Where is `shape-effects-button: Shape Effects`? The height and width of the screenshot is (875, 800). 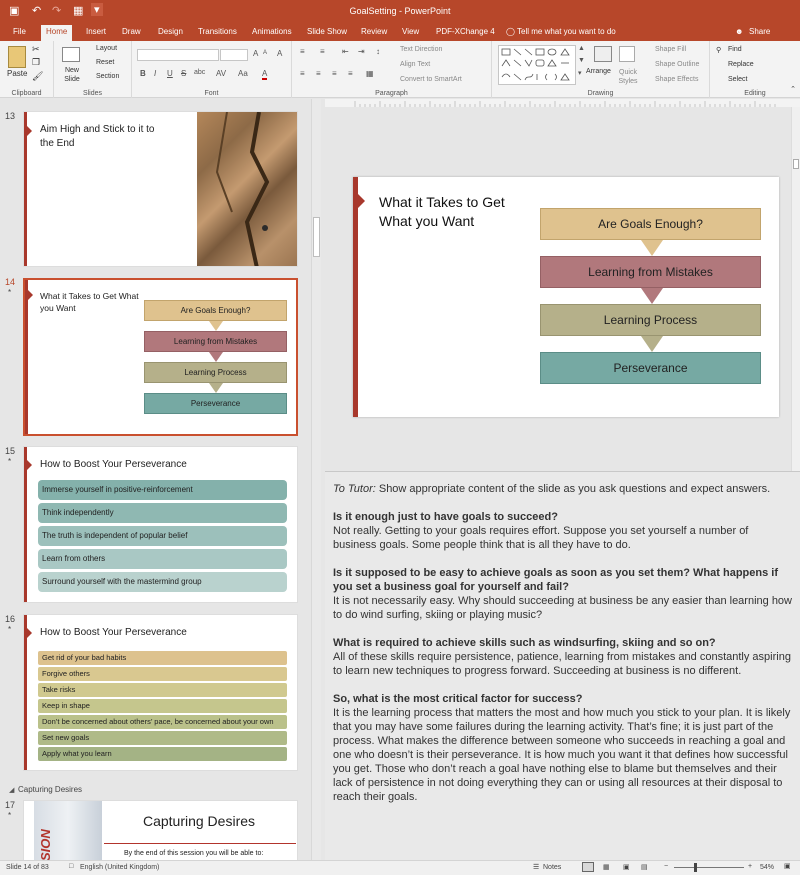 shape-effects-button: Shape Effects is located at coordinates (676, 79).